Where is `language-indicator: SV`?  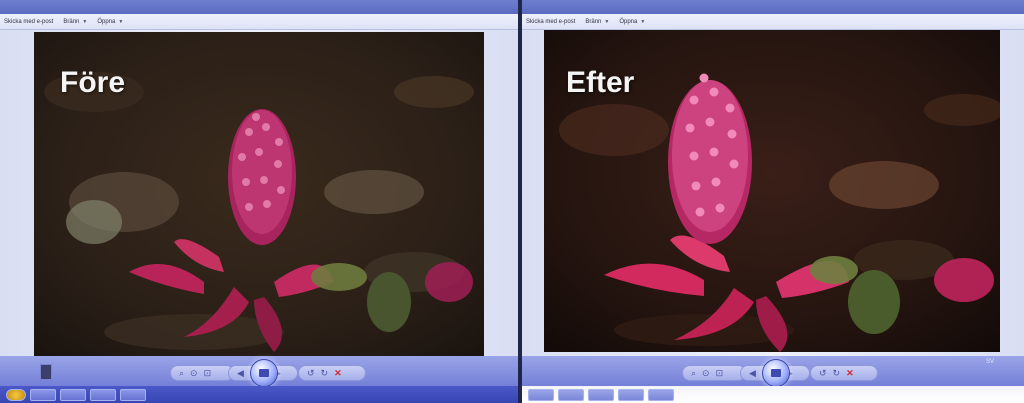 language-indicator: SV is located at coordinates (990, 362).